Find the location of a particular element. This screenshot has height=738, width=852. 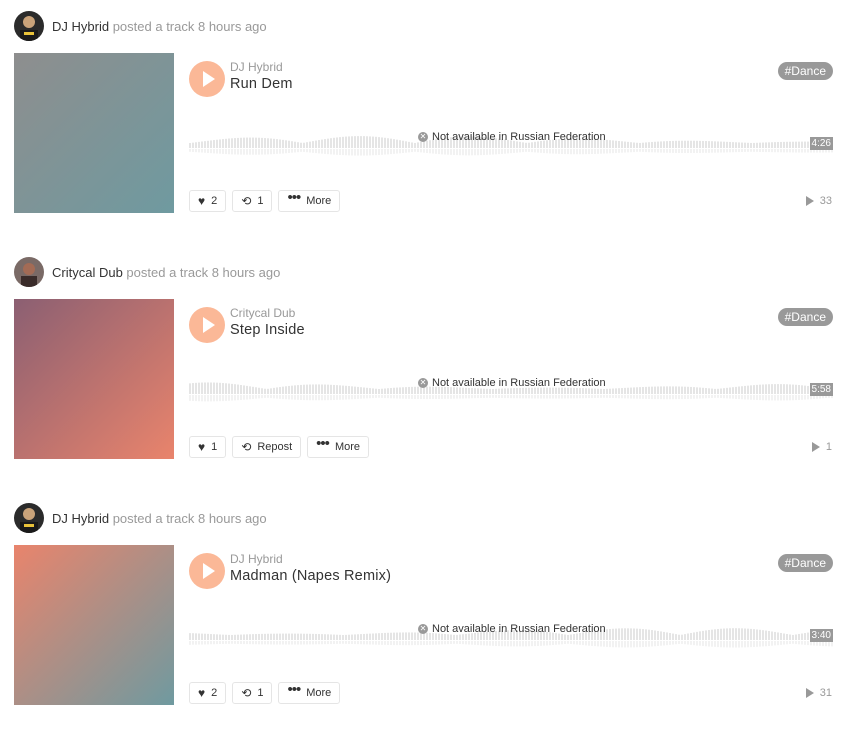

action-bar: ♥ 1 ⟲ Repost ••• More is located at coordinates (279, 447).